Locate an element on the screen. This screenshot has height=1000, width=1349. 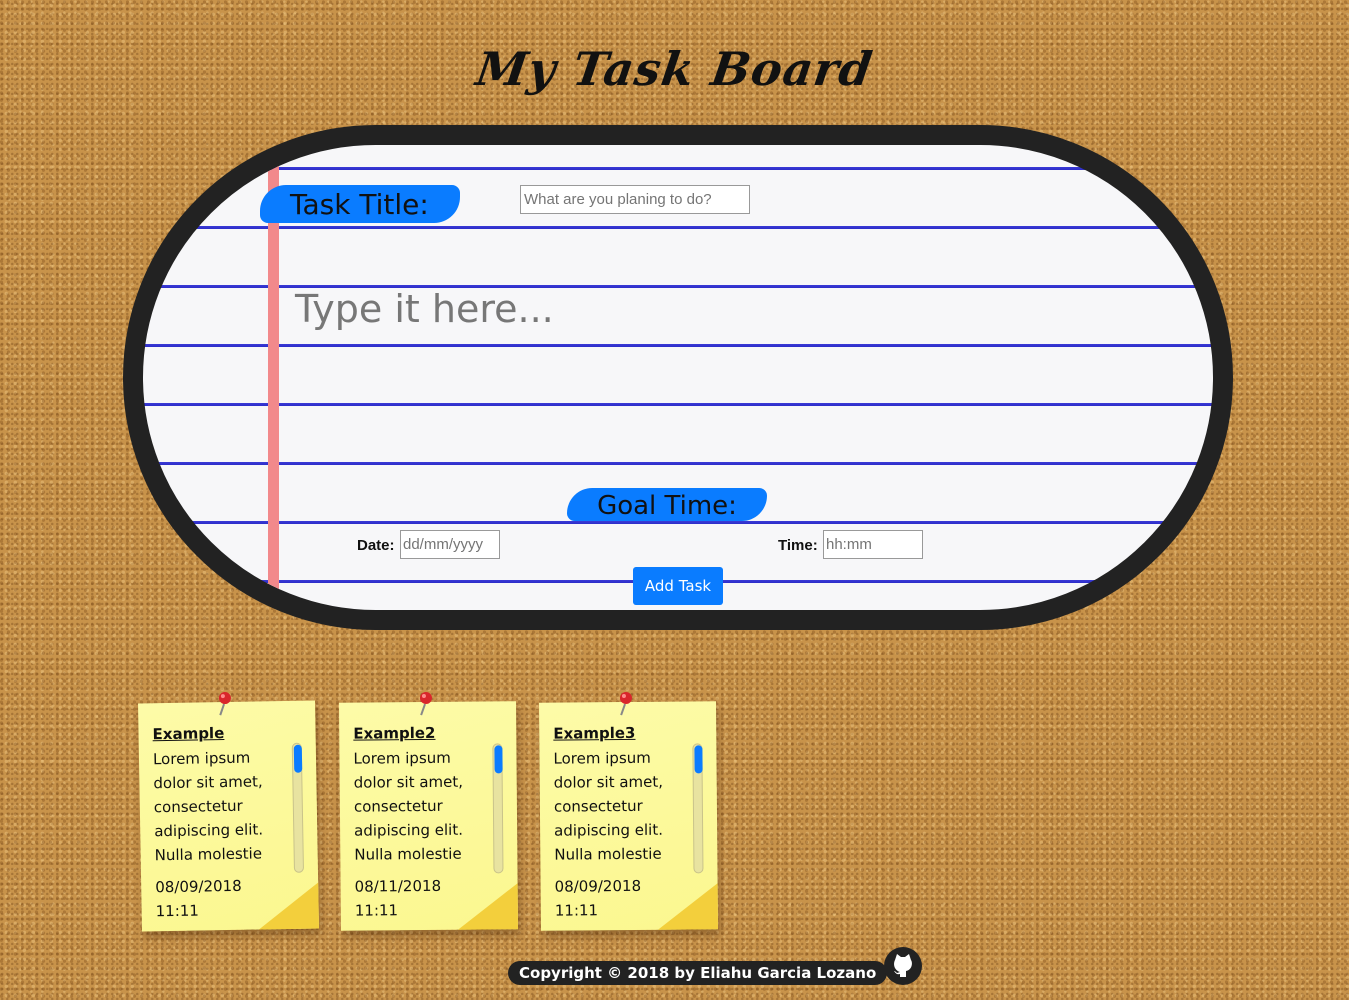
note-title: Example2 is located at coordinates (394, 733).